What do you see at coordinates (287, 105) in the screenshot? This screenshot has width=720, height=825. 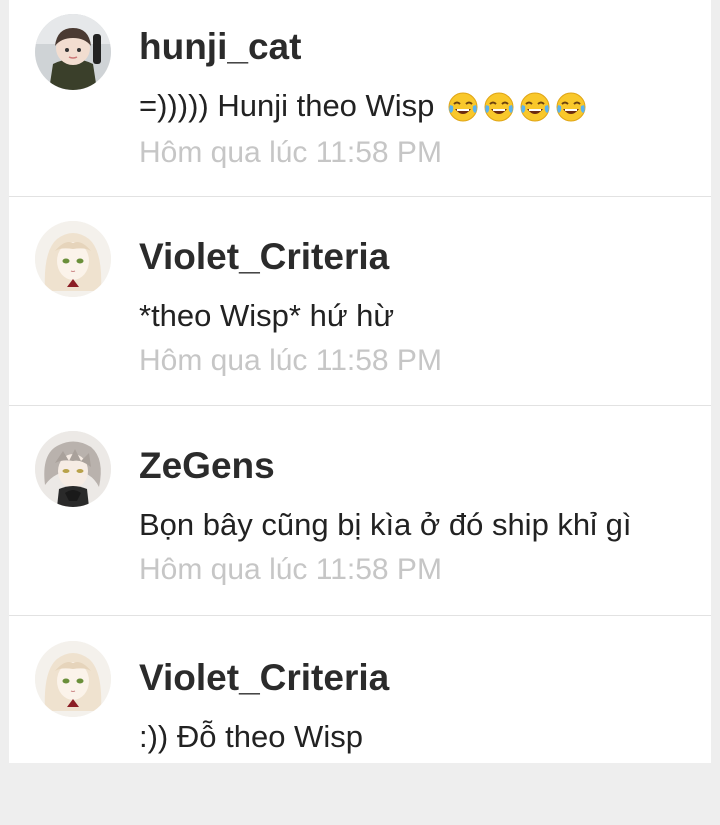 I see `comment-text-body: =))))) Hunji theo Wisp` at bounding box center [287, 105].